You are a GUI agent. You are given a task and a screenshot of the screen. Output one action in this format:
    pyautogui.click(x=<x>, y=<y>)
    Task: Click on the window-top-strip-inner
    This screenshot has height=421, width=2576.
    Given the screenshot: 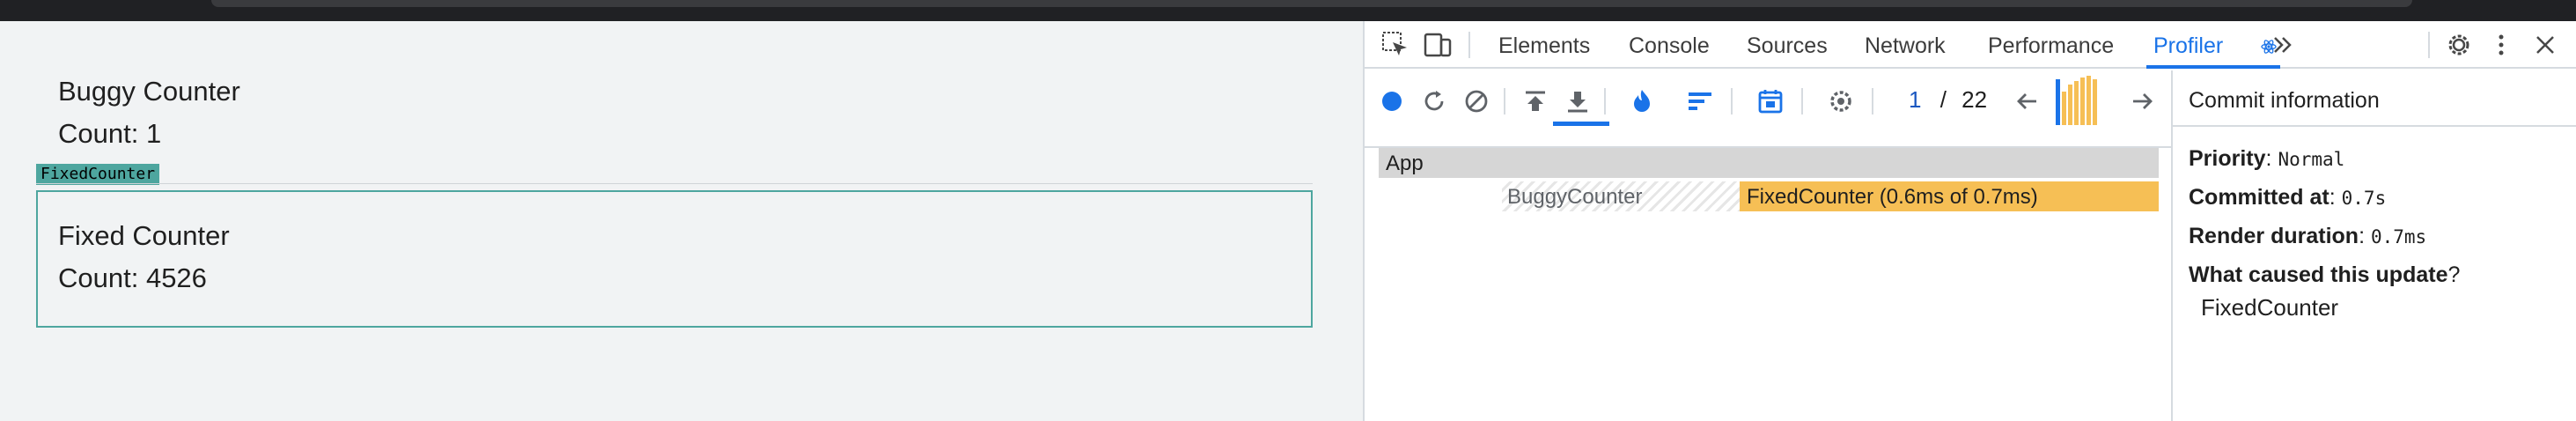 What is the action you would take?
    pyautogui.click(x=1311, y=4)
    